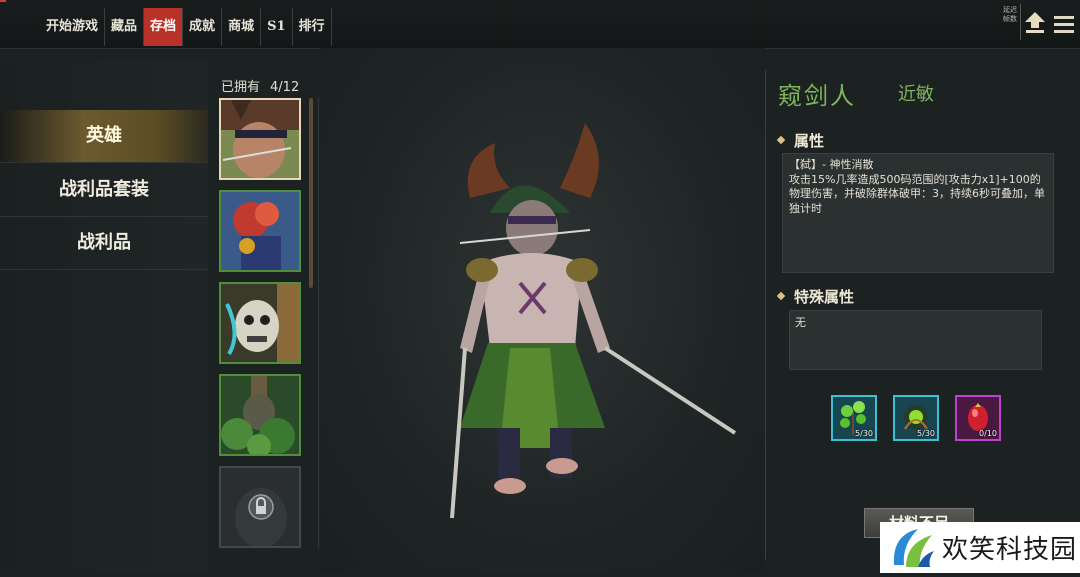 This screenshot has width=1080, height=577. I want to click on upload-arrow-icon, so click(1035, 22).